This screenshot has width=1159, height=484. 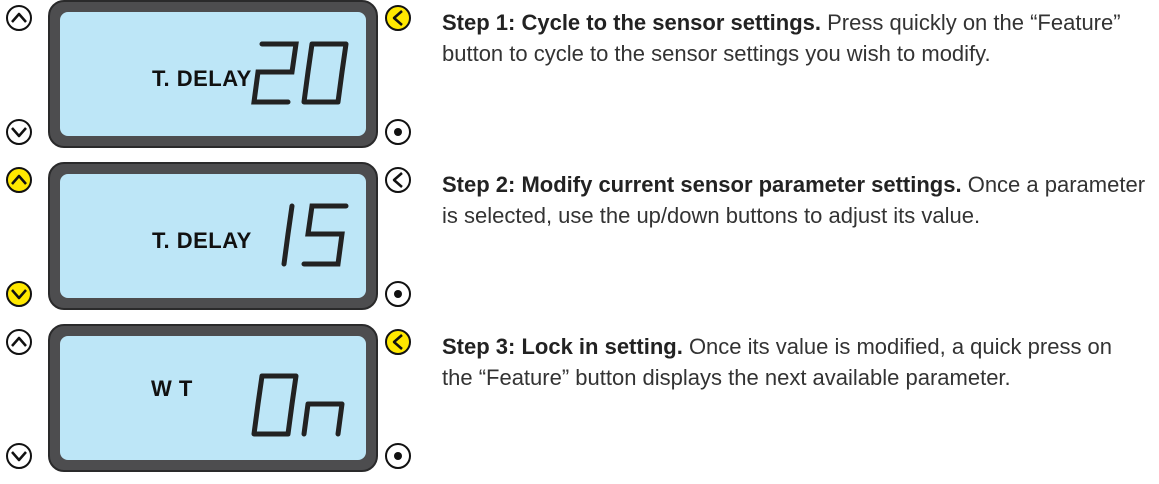 What do you see at coordinates (299, 69) in the screenshot?
I see `lcd-value: 20` at bounding box center [299, 69].